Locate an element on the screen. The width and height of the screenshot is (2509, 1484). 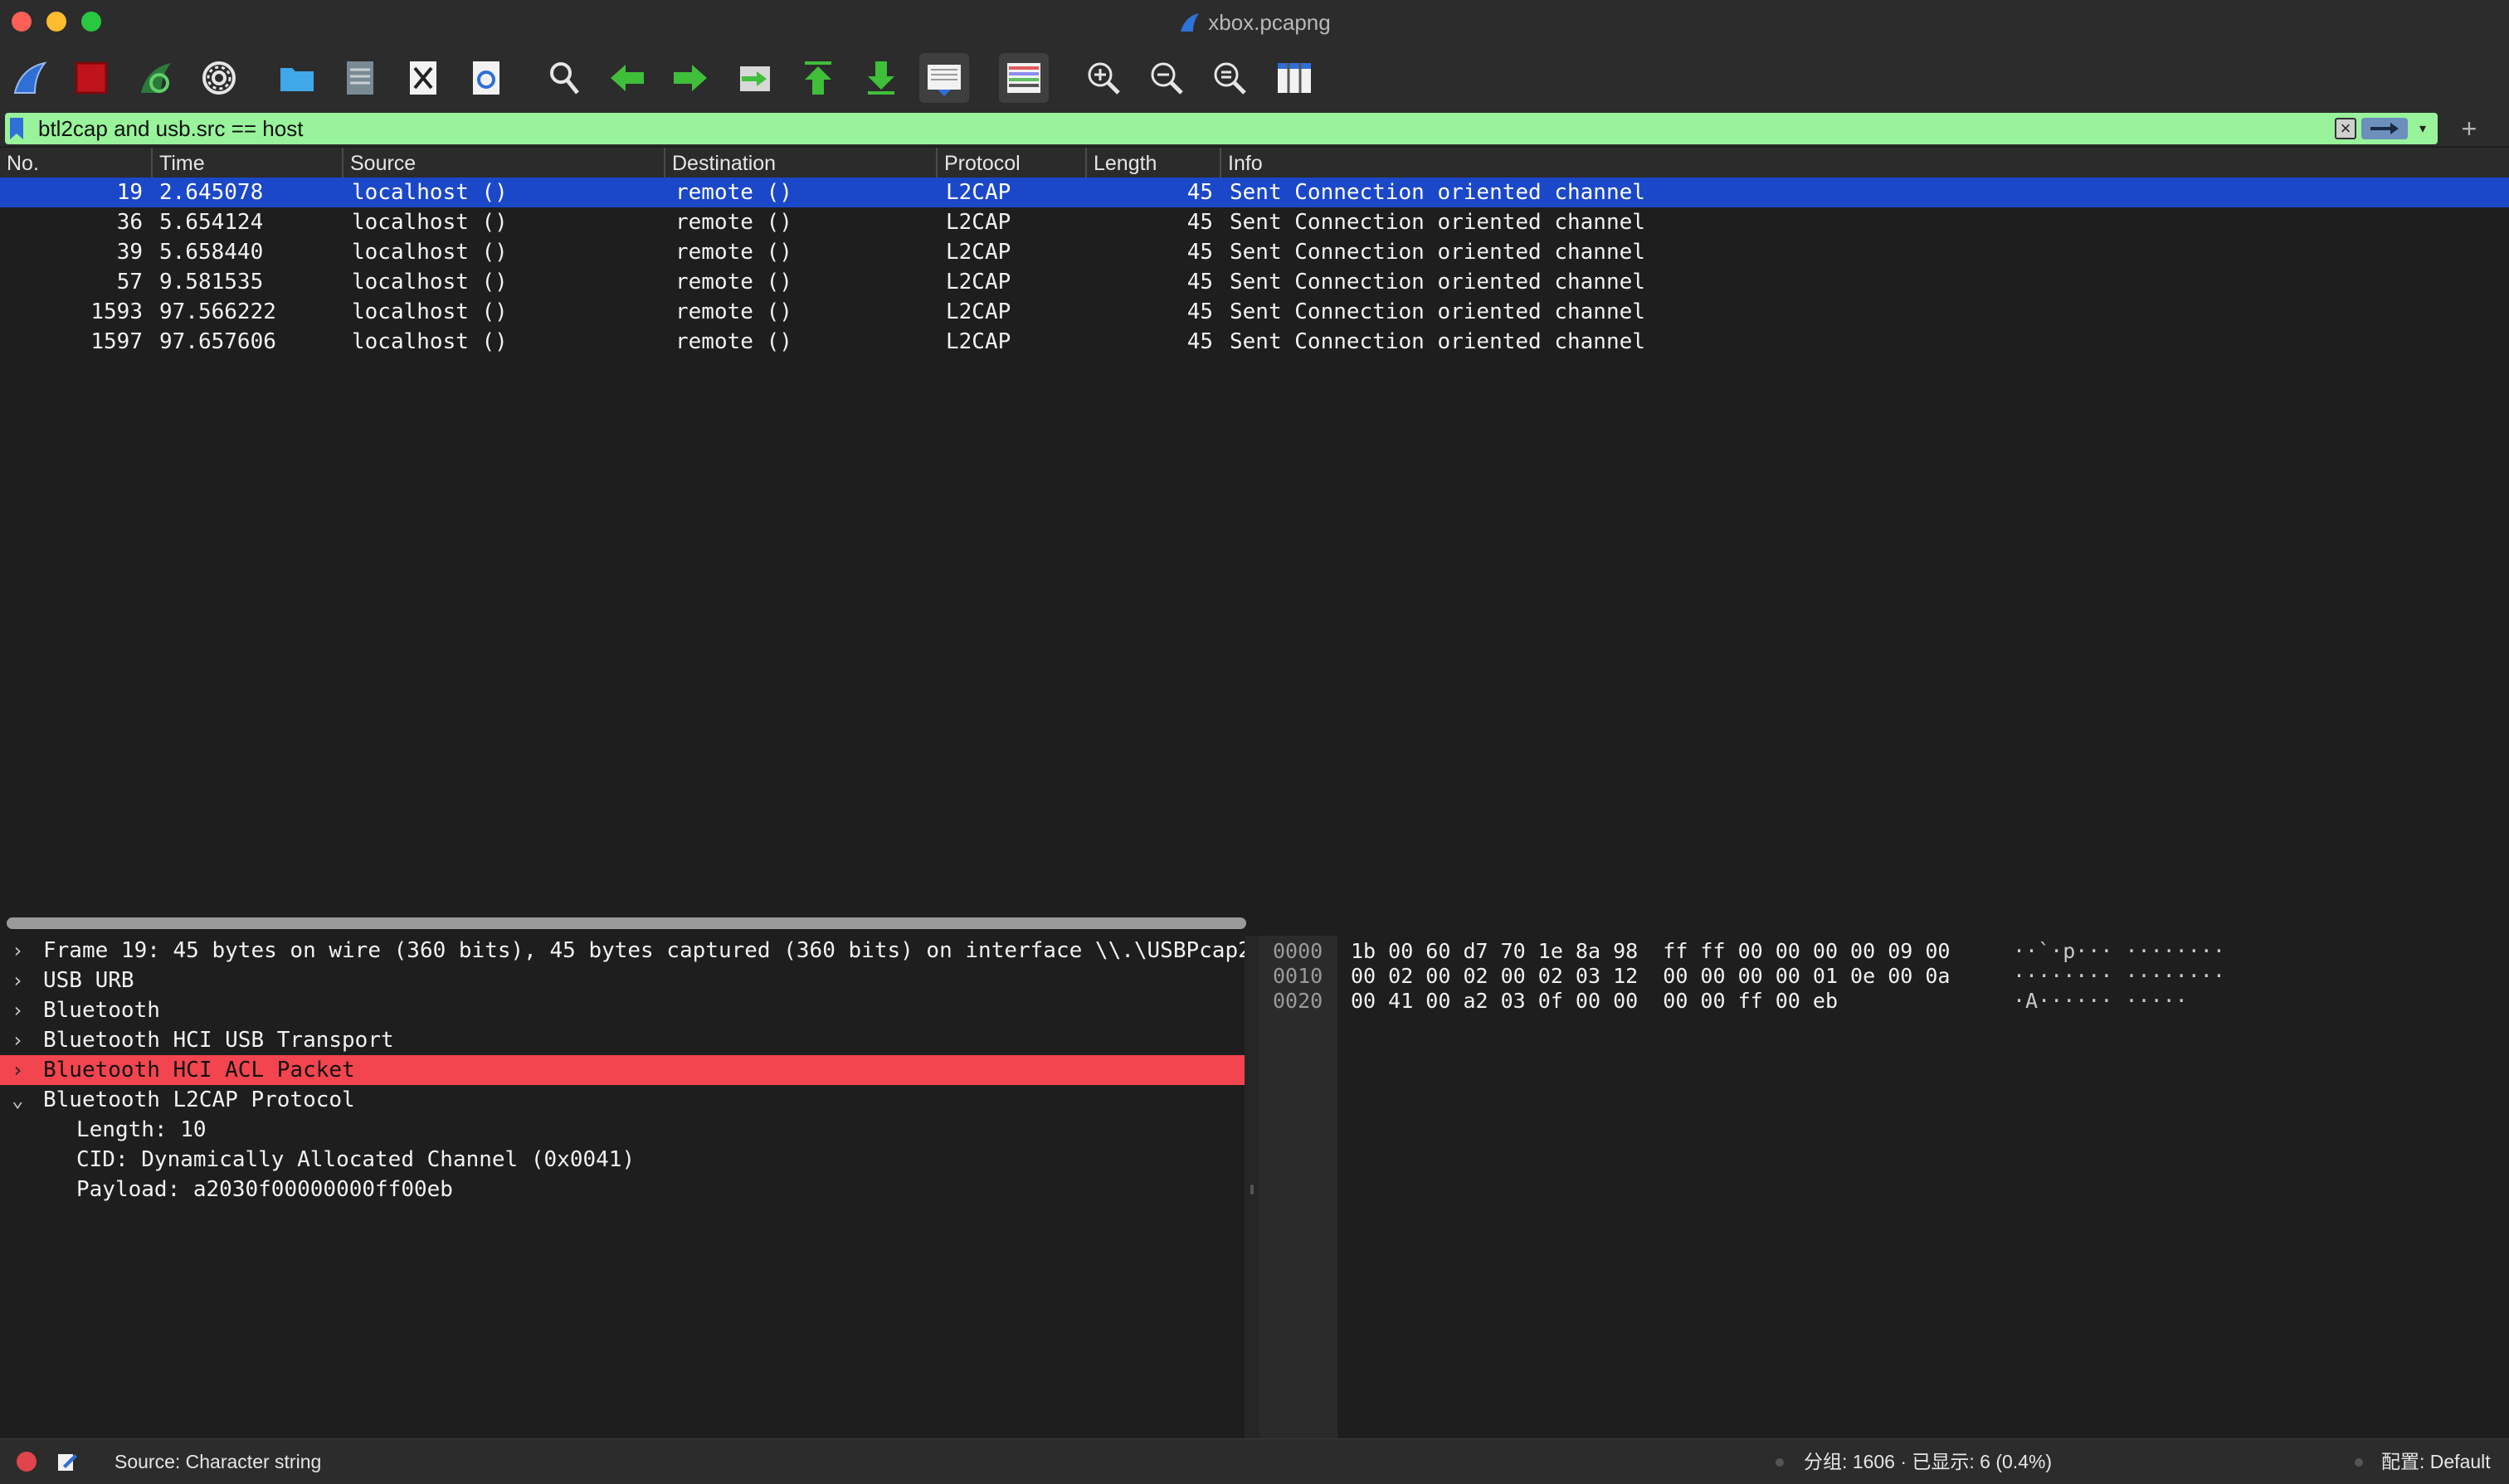
colorize-button is located at coordinates (1024, 78).